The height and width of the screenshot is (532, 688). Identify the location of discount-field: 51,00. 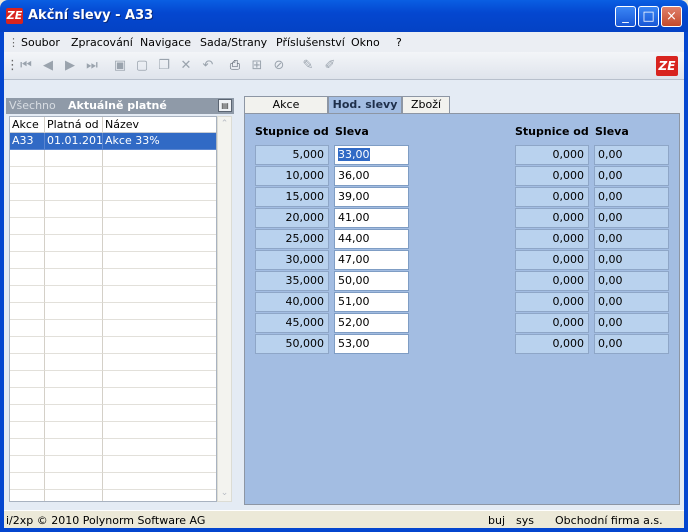
(371, 302).